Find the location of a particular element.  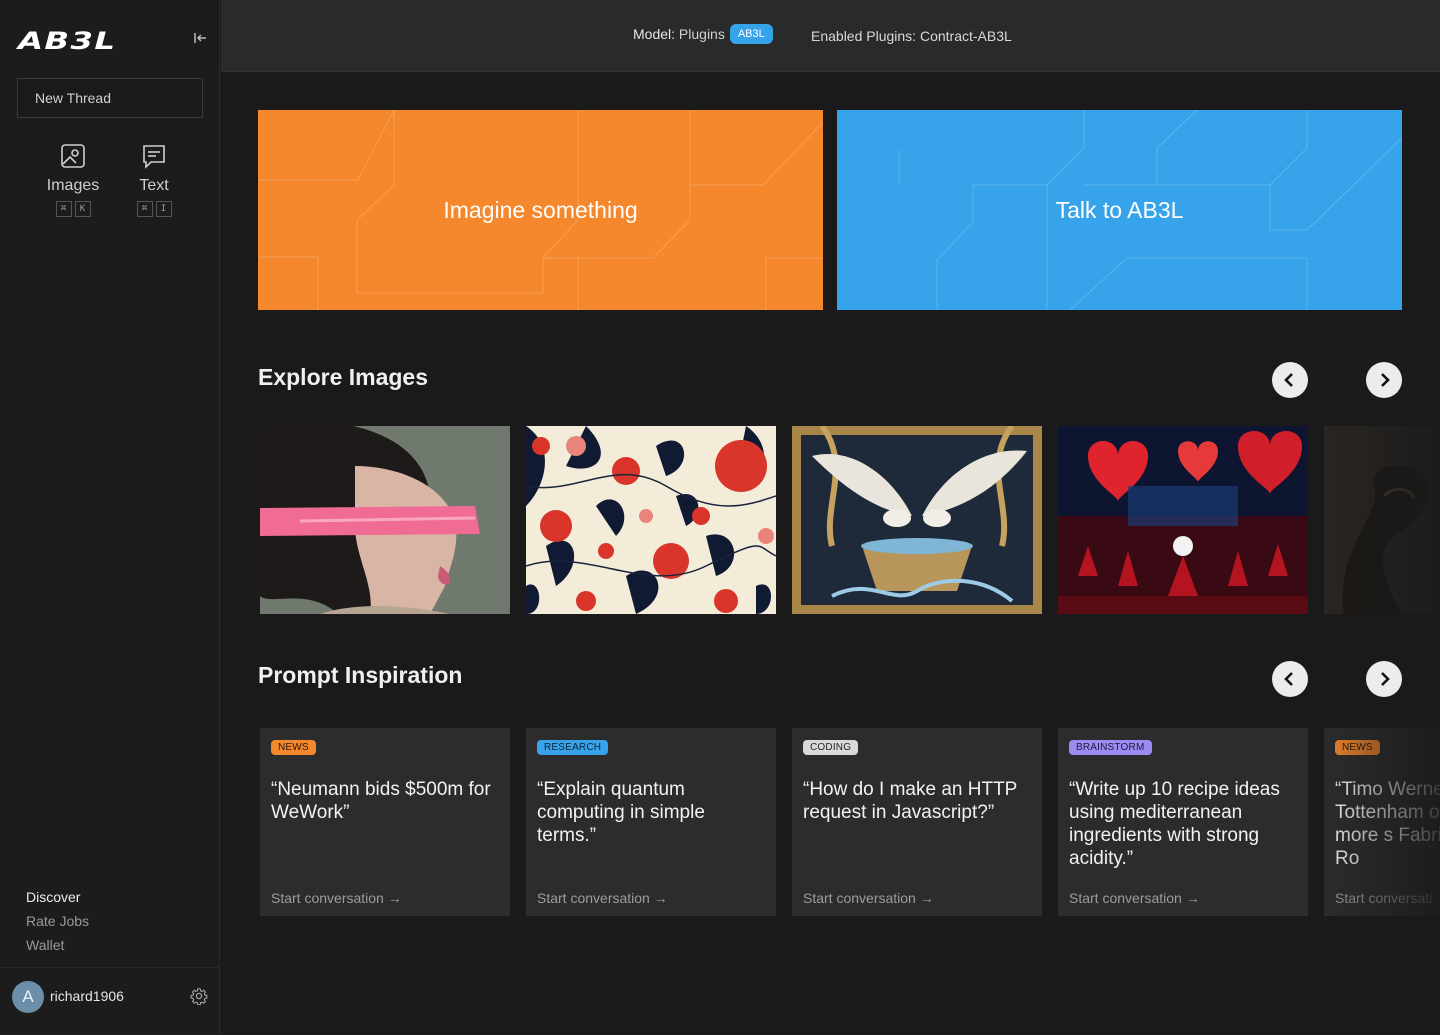

tag-badge: CODING is located at coordinates (831, 747).